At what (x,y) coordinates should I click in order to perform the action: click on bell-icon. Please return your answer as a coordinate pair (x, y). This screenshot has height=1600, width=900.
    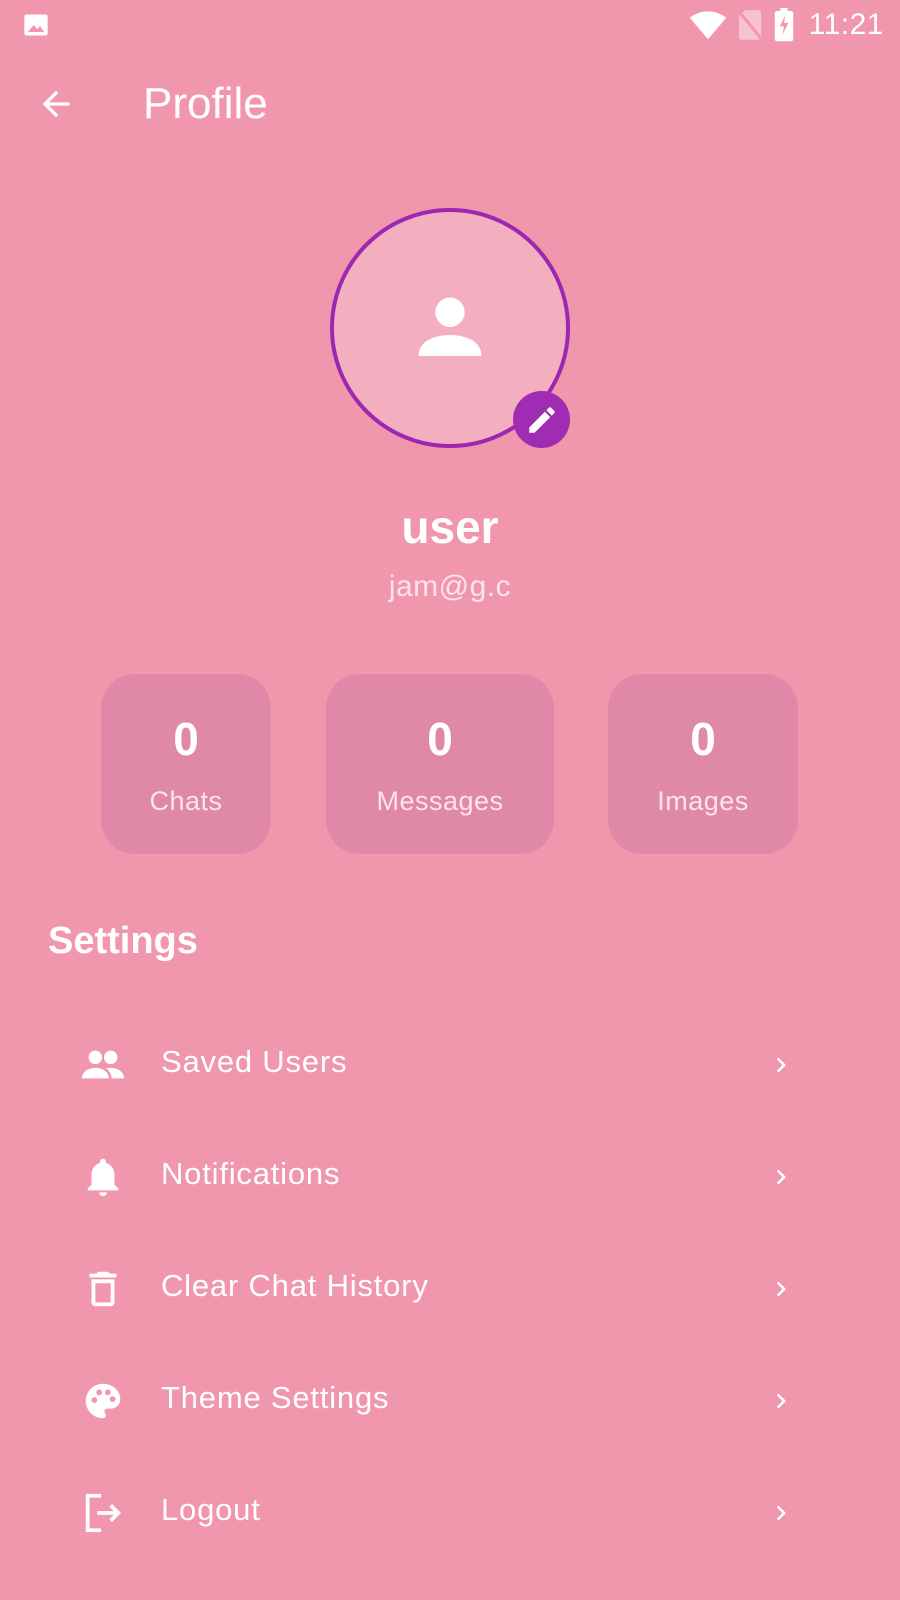
    Looking at the image, I should click on (103, 1177).